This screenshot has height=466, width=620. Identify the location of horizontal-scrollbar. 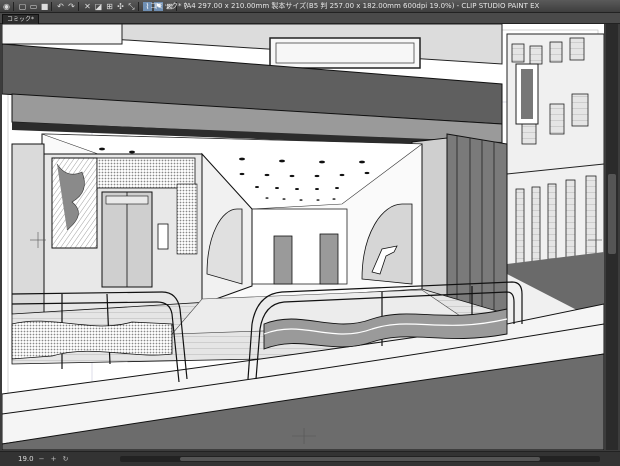
(360, 459).